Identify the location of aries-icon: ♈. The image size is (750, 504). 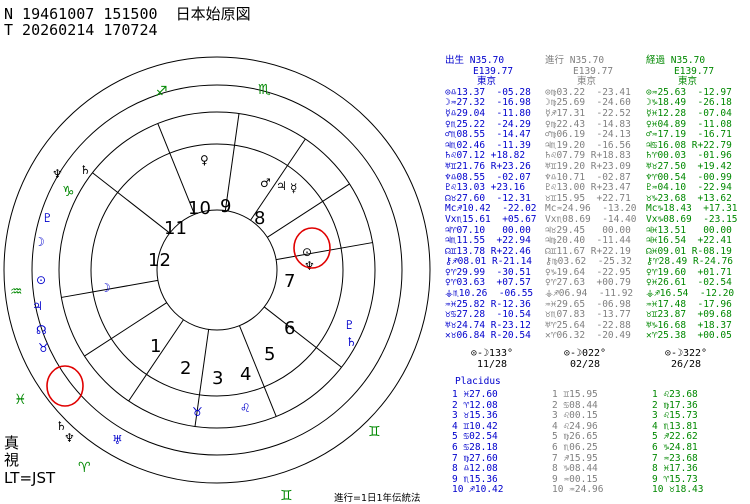
(84, 468).